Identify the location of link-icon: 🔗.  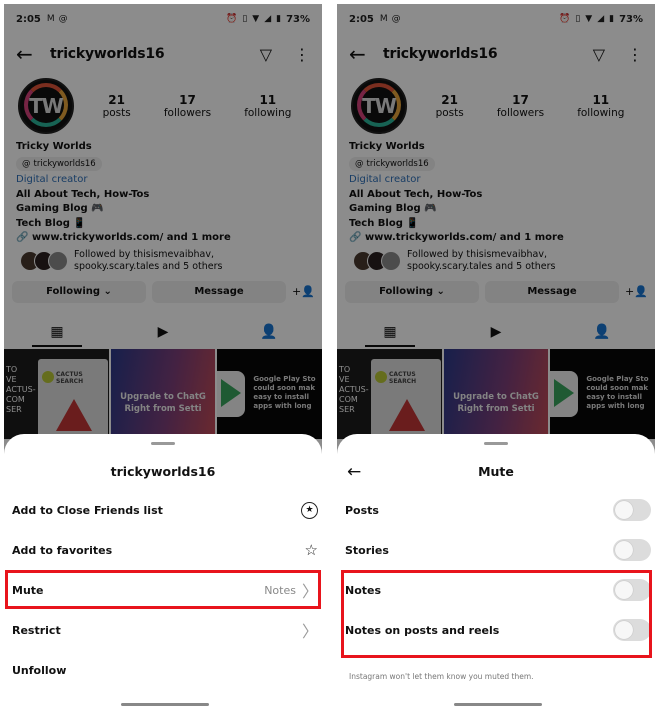
(355, 237).